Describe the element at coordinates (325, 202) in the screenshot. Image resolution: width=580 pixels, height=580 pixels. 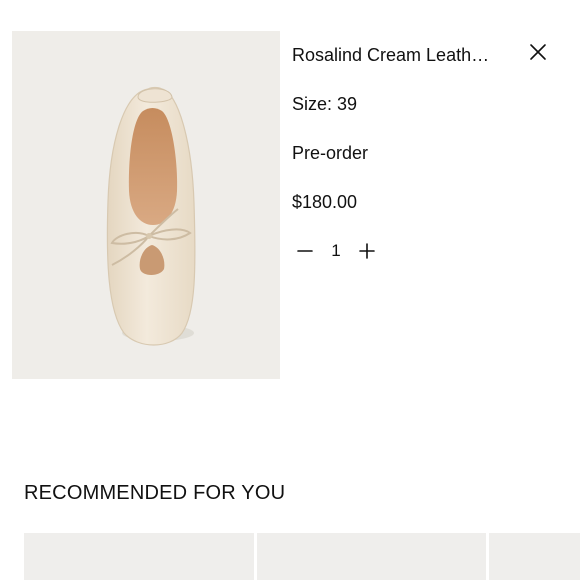
I see `product-price: $180.00` at that location.